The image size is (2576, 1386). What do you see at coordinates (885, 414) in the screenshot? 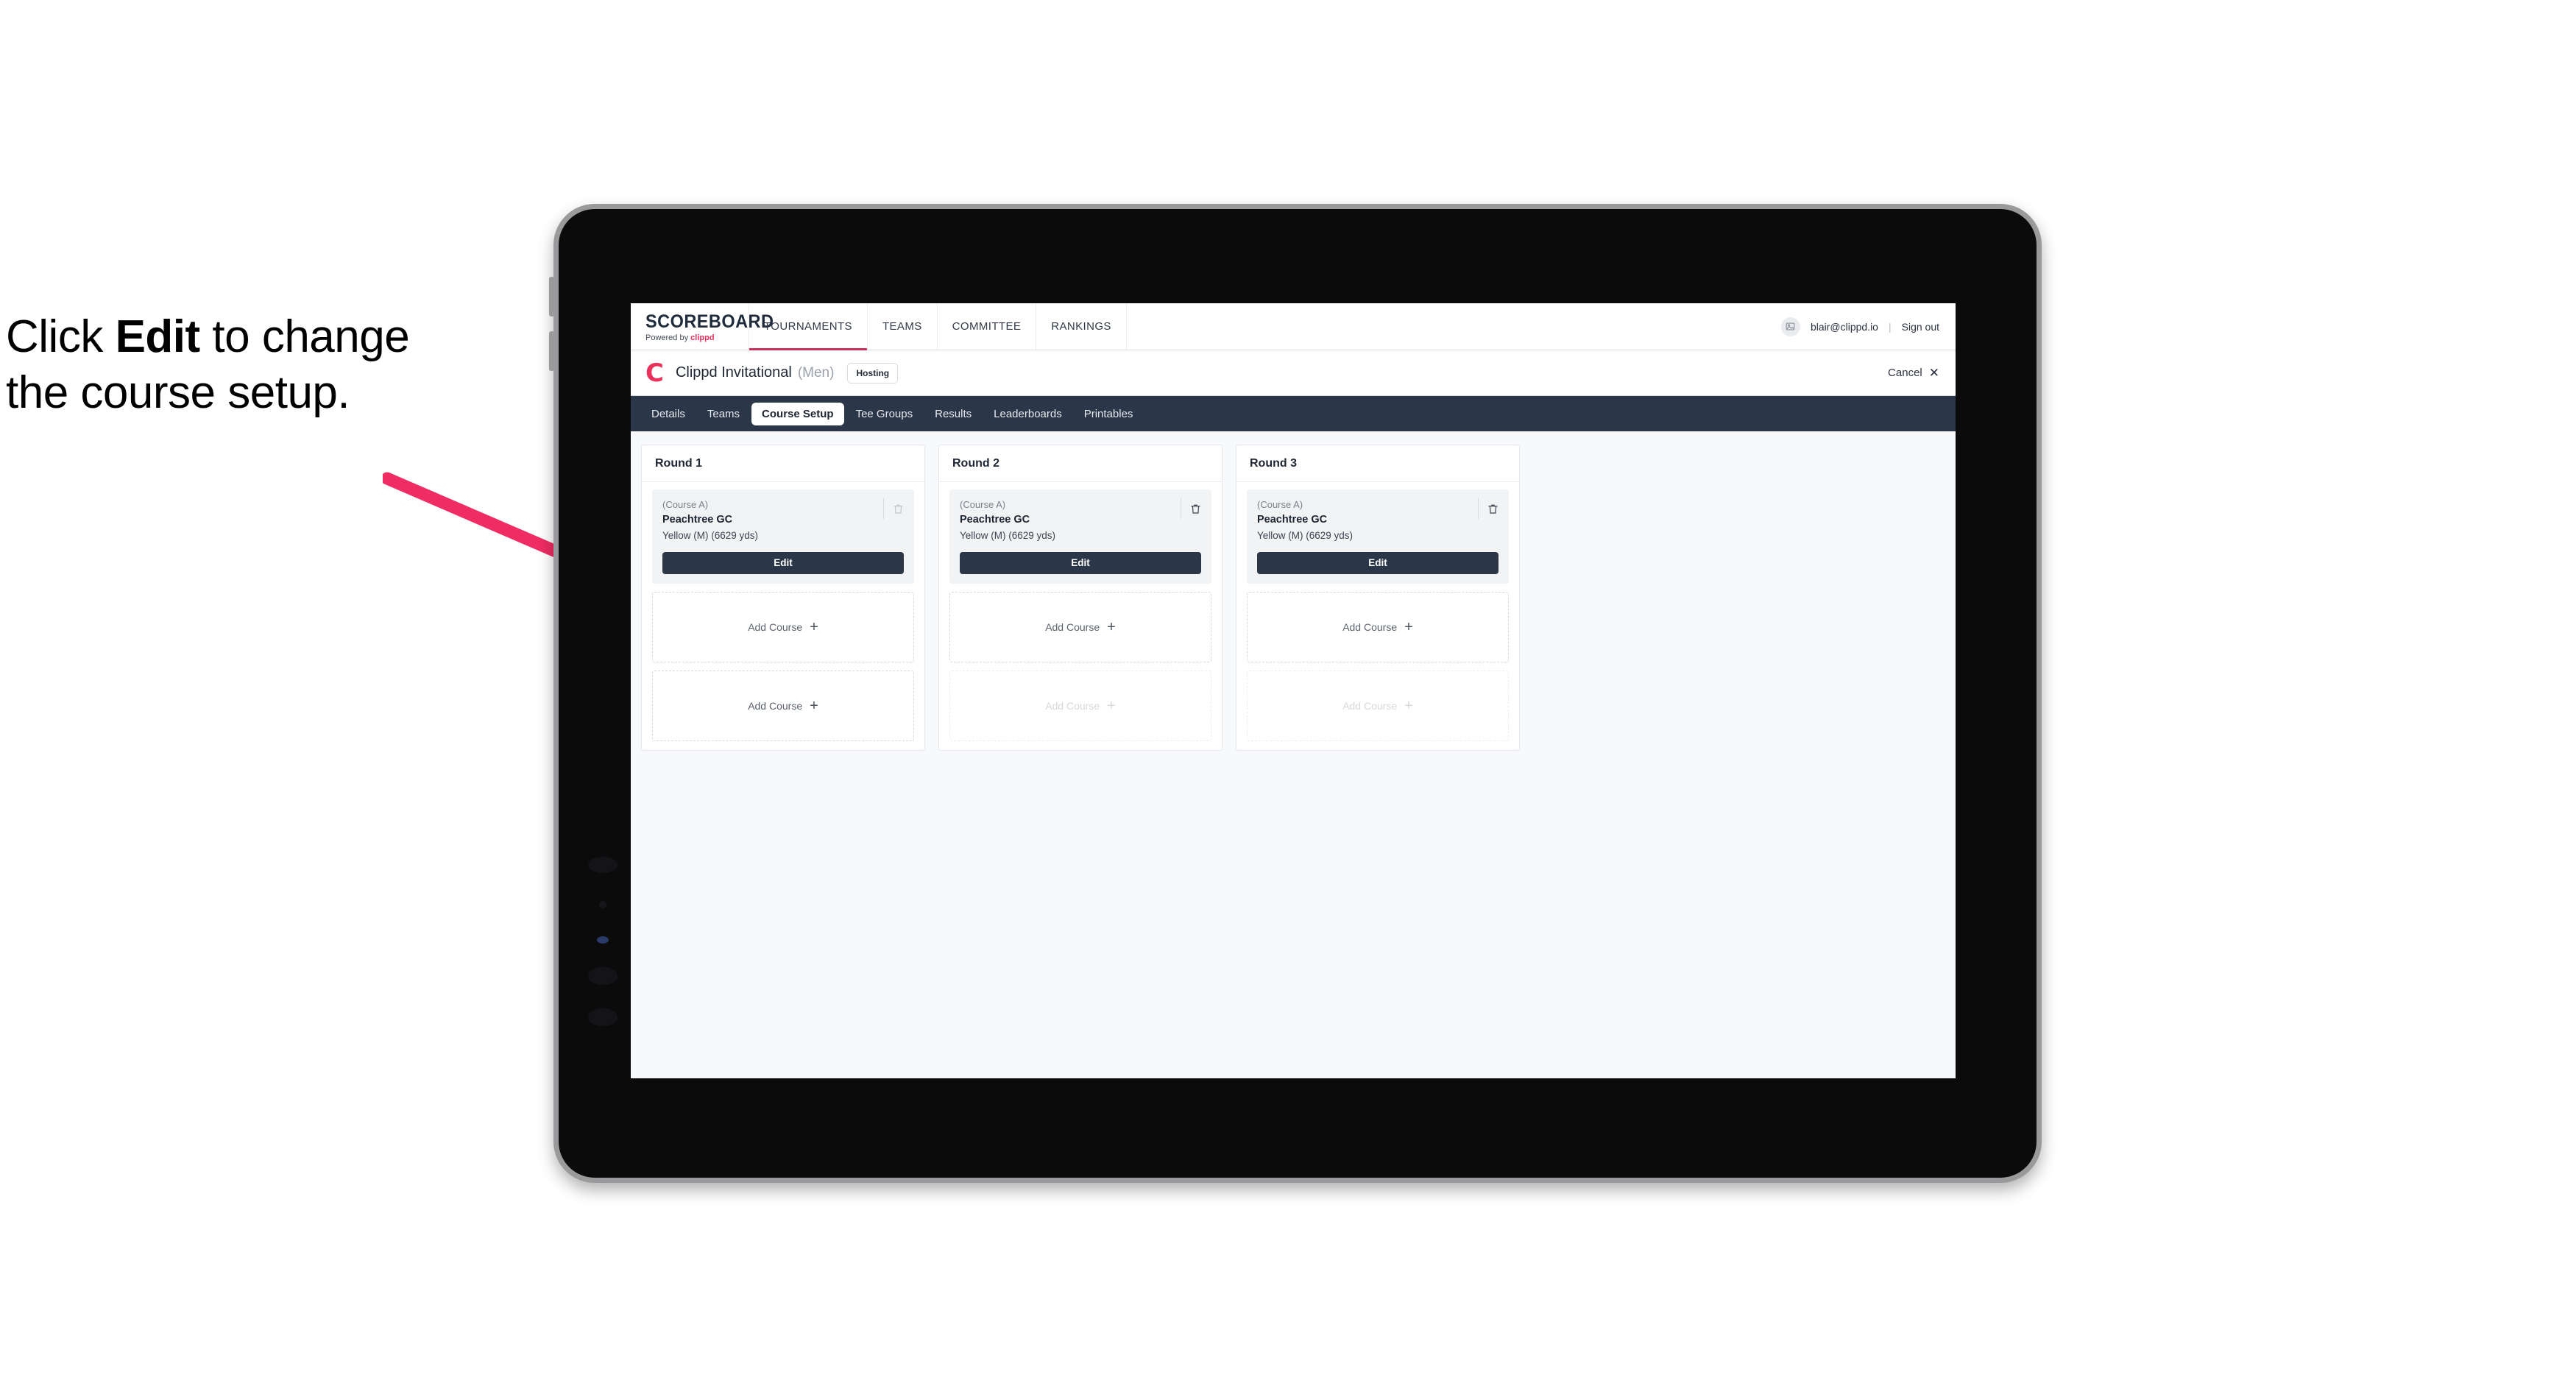
I see `tab-tee-groups: Tee Groups` at bounding box center [885, 414].